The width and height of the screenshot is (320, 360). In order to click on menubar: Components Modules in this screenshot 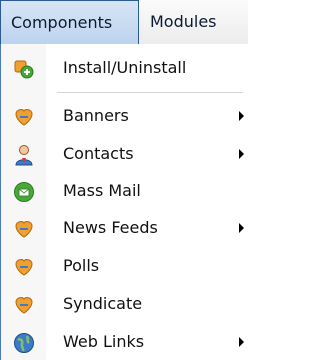, I will do `click(124, 22)`.